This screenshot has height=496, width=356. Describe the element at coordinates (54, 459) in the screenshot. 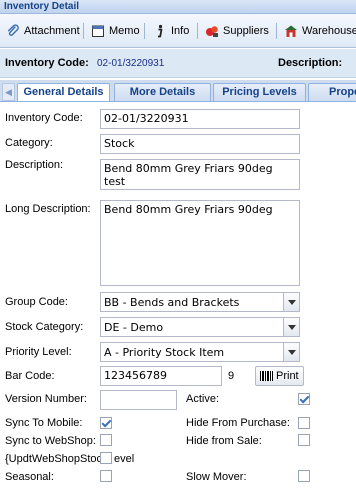

I see `update-webshop-stock-level-label: {UpdtWebShopStoc` at that location.